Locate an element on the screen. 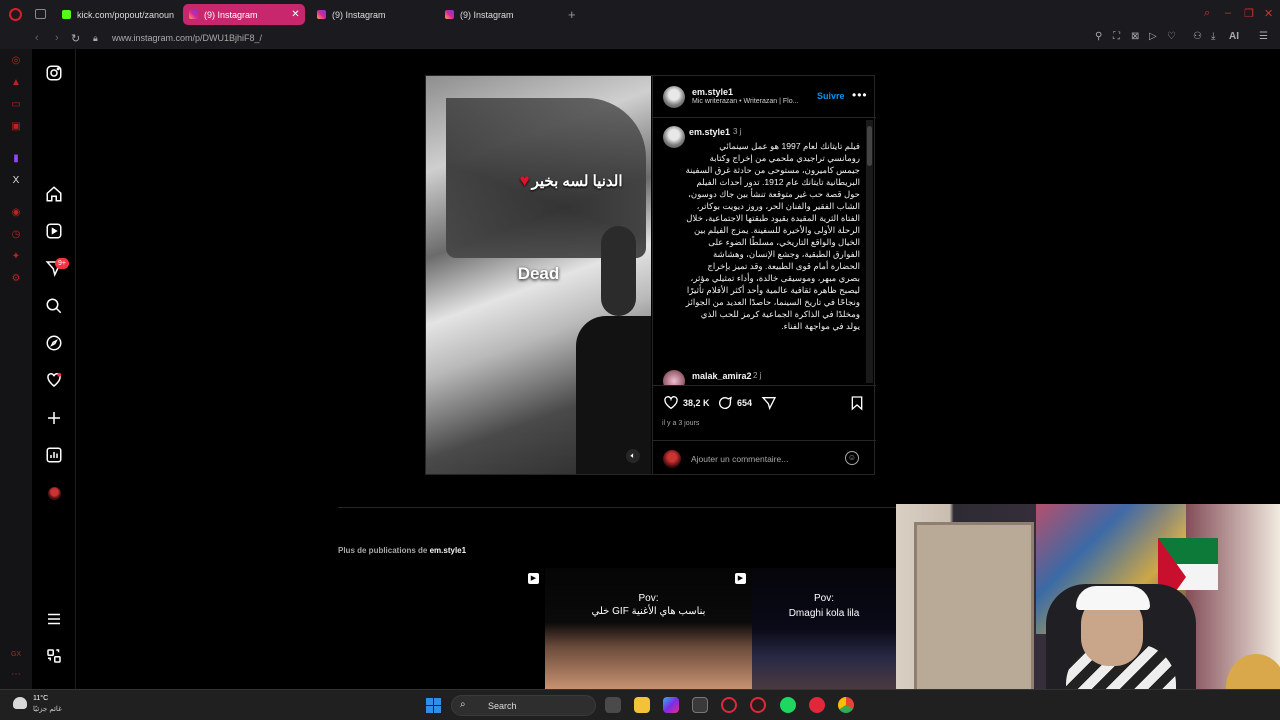 The height and width of the screenshot is (720, 1280). explore-icon is located at coordinates (54, 343).